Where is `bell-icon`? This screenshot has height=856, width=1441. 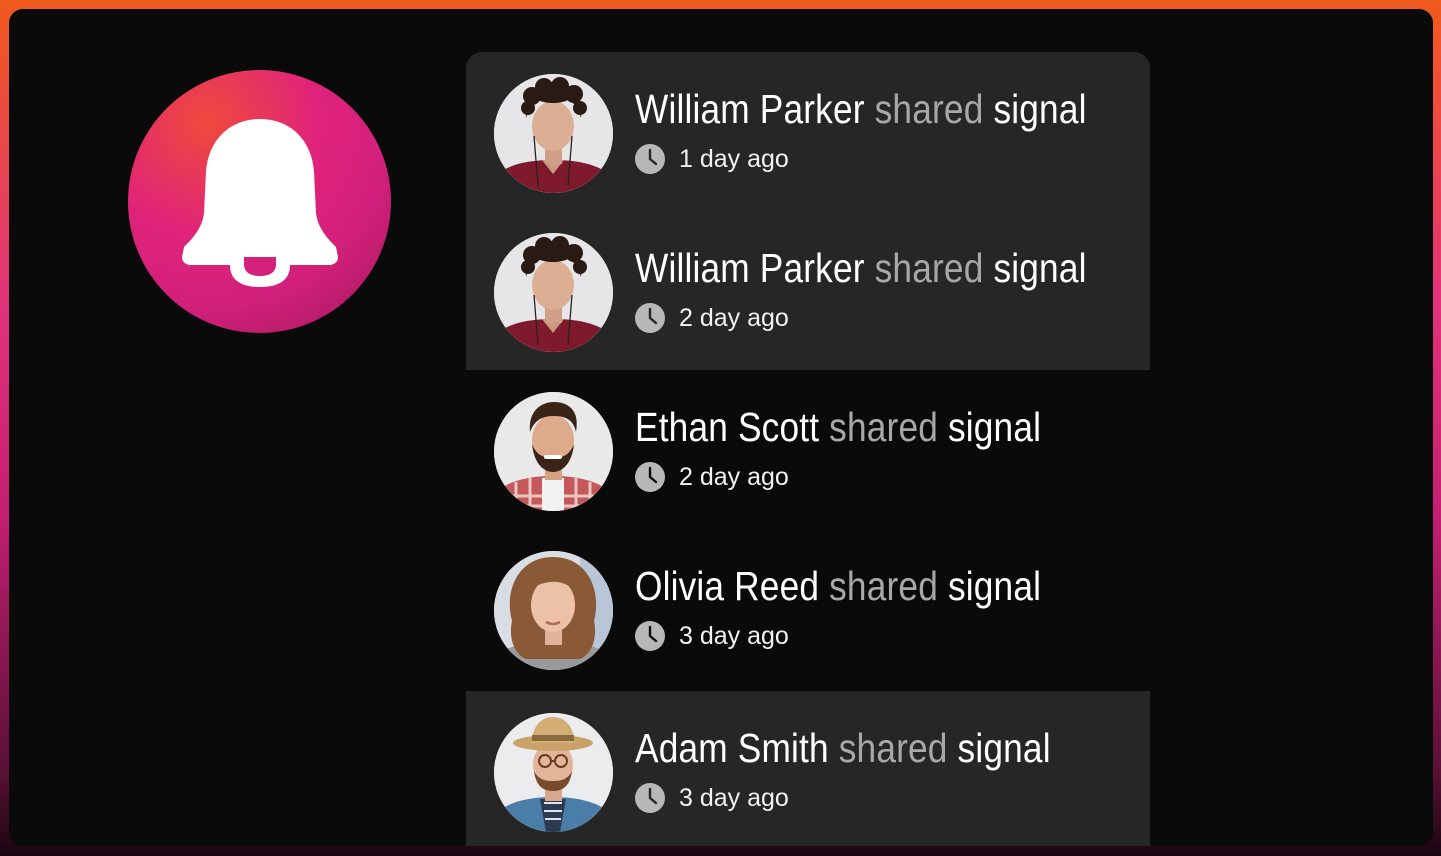
bell-icon is located at coordinates (259, 202).